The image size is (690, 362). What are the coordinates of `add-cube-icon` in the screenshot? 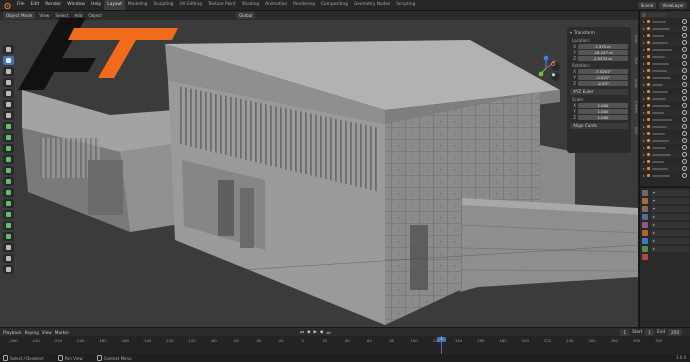 It's located at (8, 126).